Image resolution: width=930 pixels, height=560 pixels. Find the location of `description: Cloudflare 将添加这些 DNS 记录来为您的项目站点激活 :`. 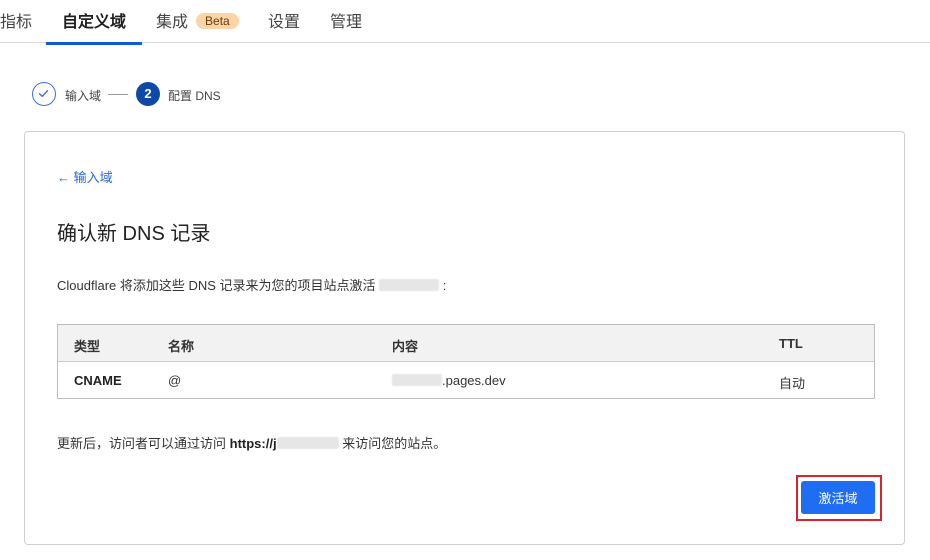

description: Cloudflare 将添加这些 DNS 记录来为您的项目站点激活 : is located at coordinates (251, 284).